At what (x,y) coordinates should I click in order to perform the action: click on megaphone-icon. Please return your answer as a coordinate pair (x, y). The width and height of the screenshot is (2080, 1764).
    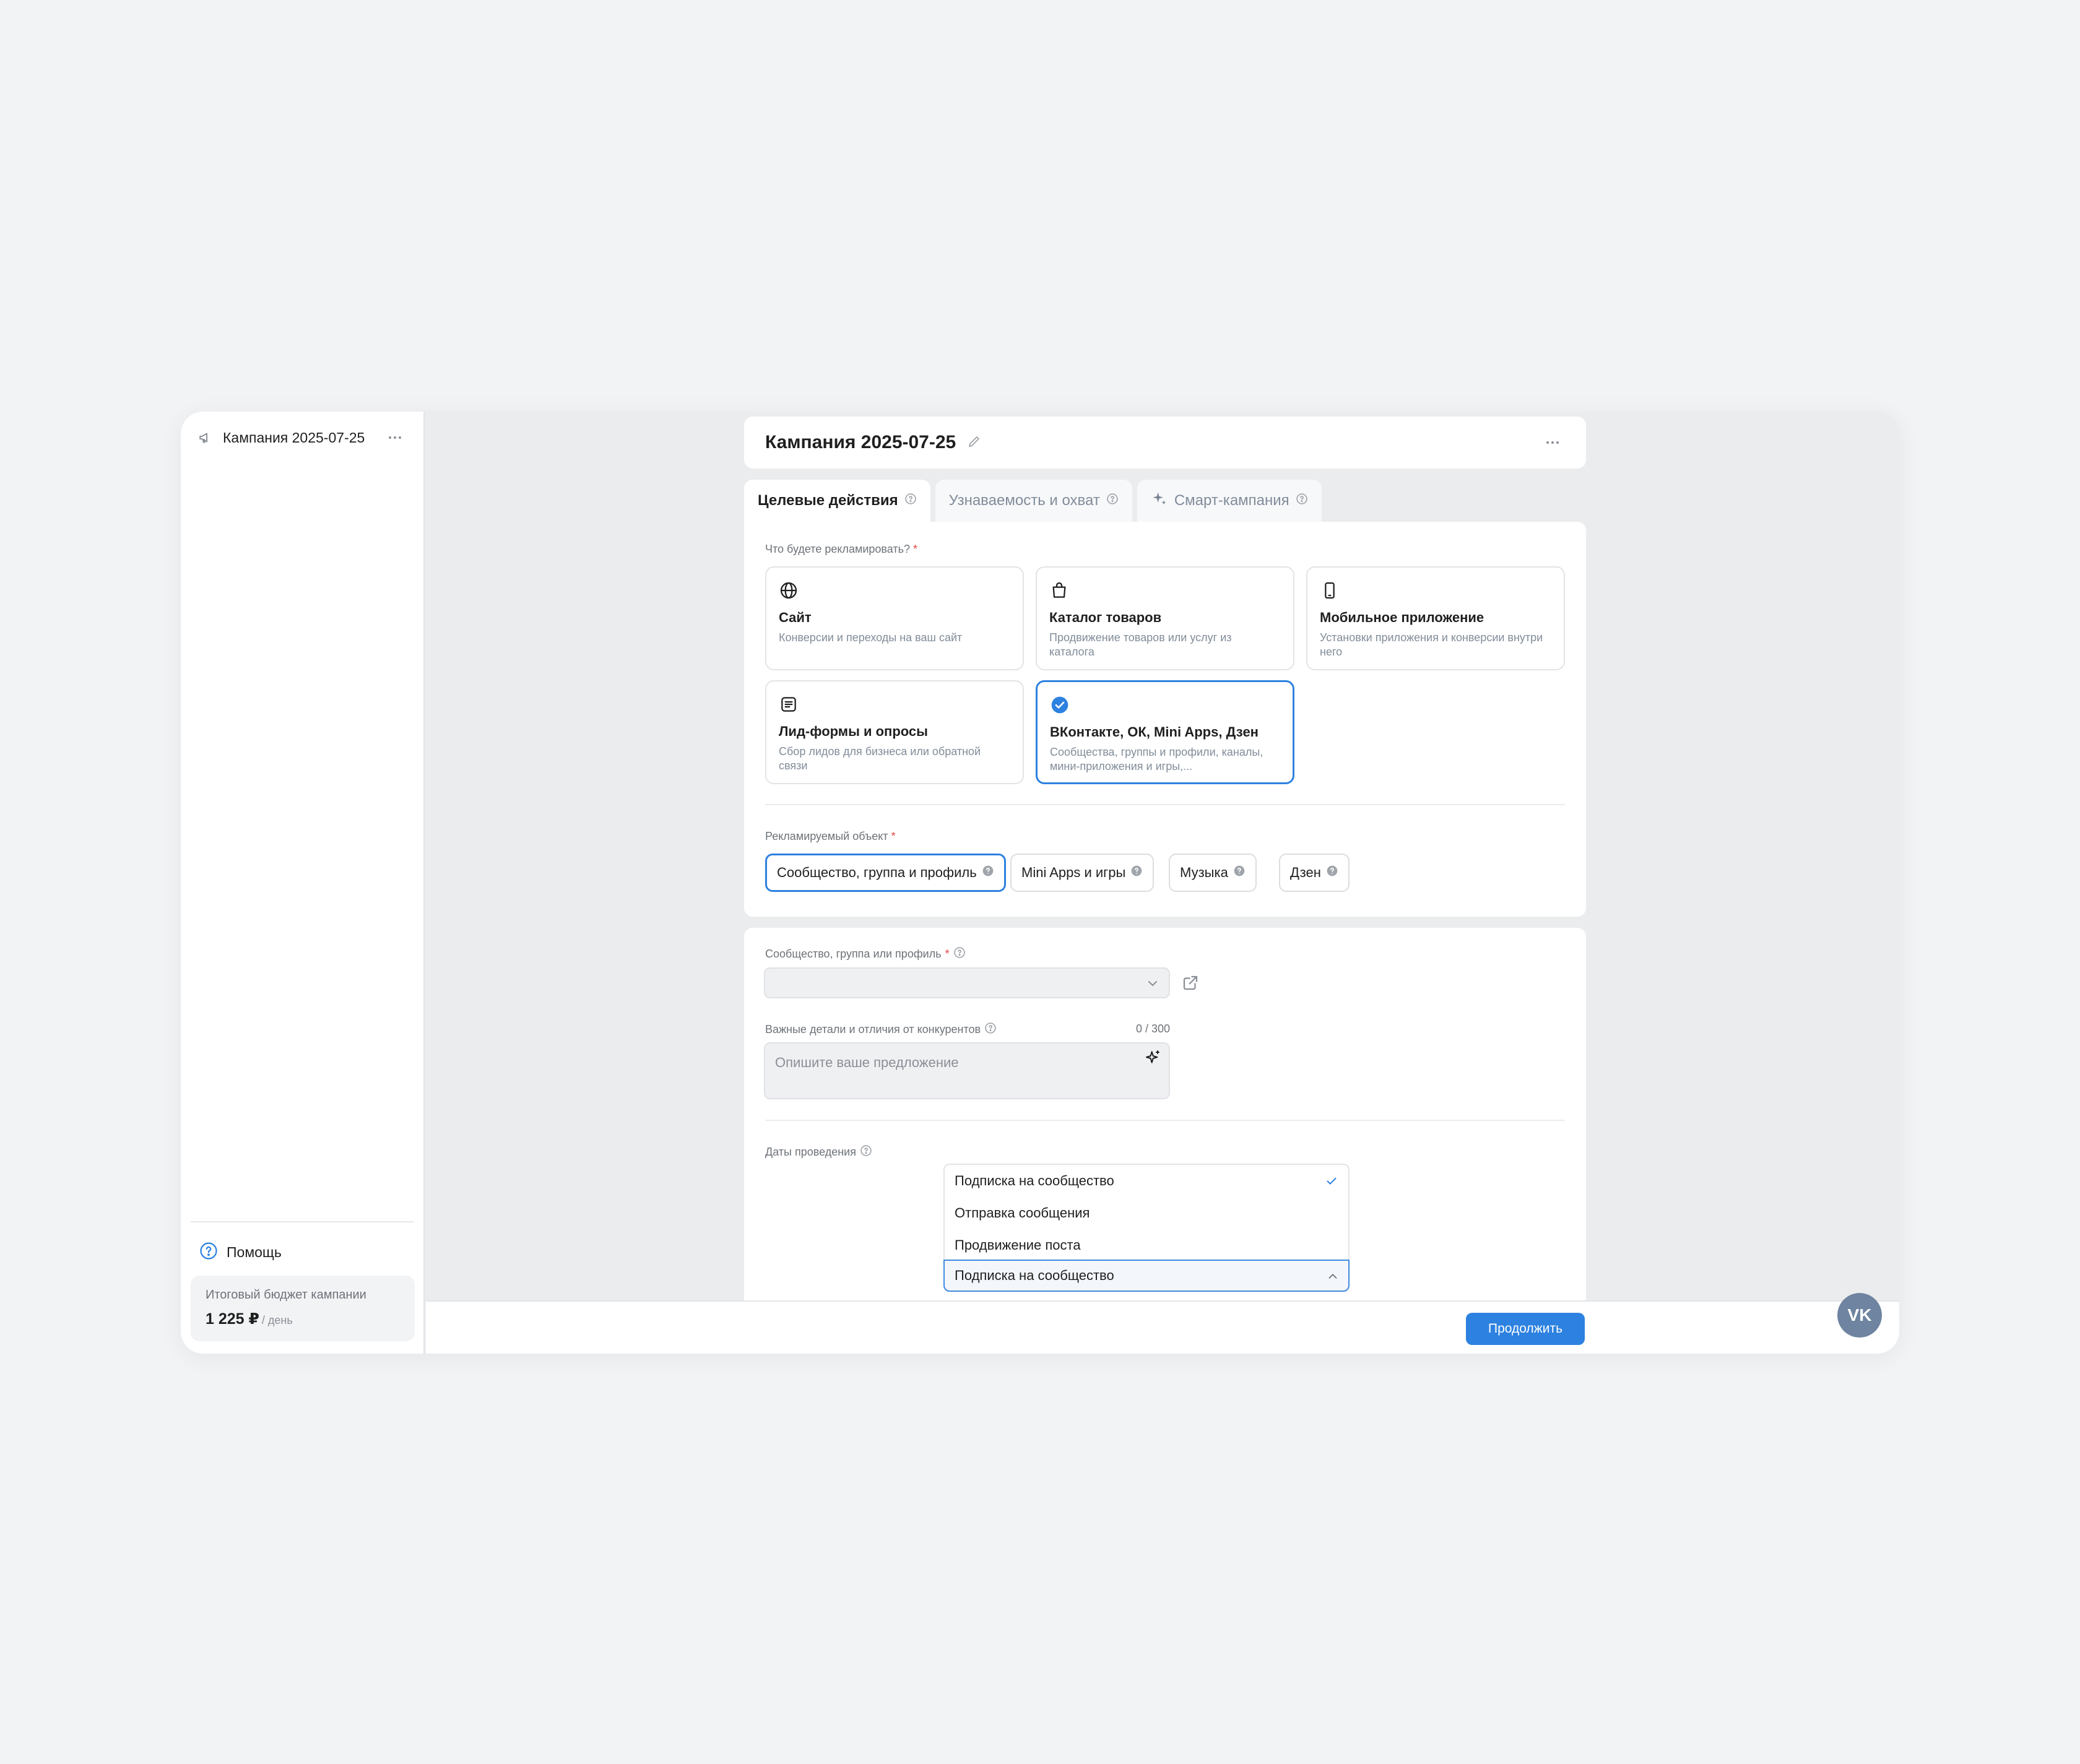
    Looking at the image, I should click on (206, 437).